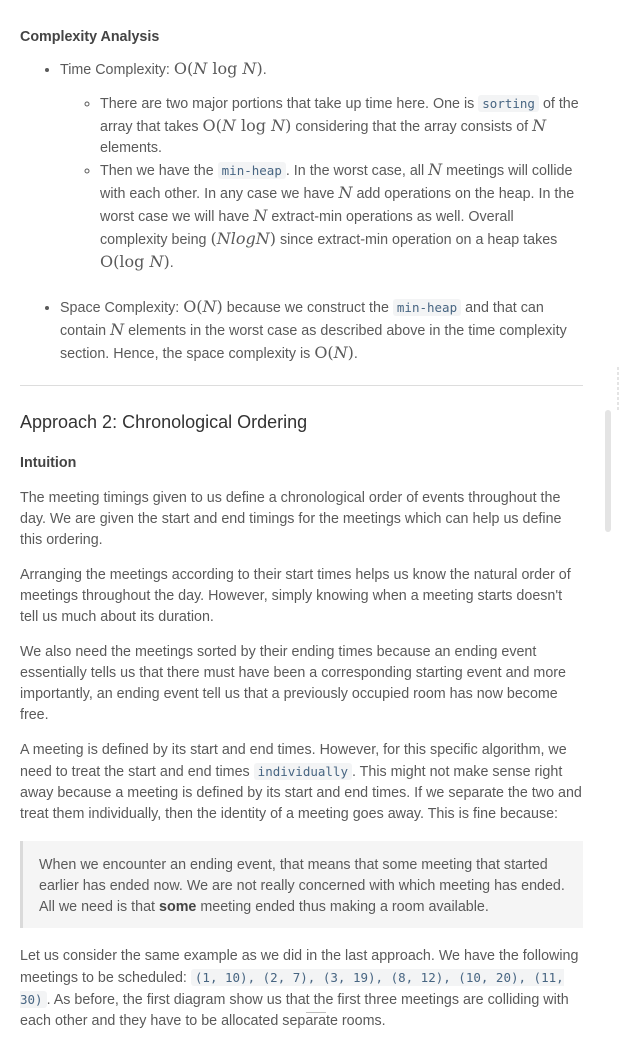 Image resolution: width=620 pixels, height=1046 pixels. What do you see at coordinates (48, 463) in the screenshot?
I see `intuition-heading: Intuition` at bounding box center [48, 463].